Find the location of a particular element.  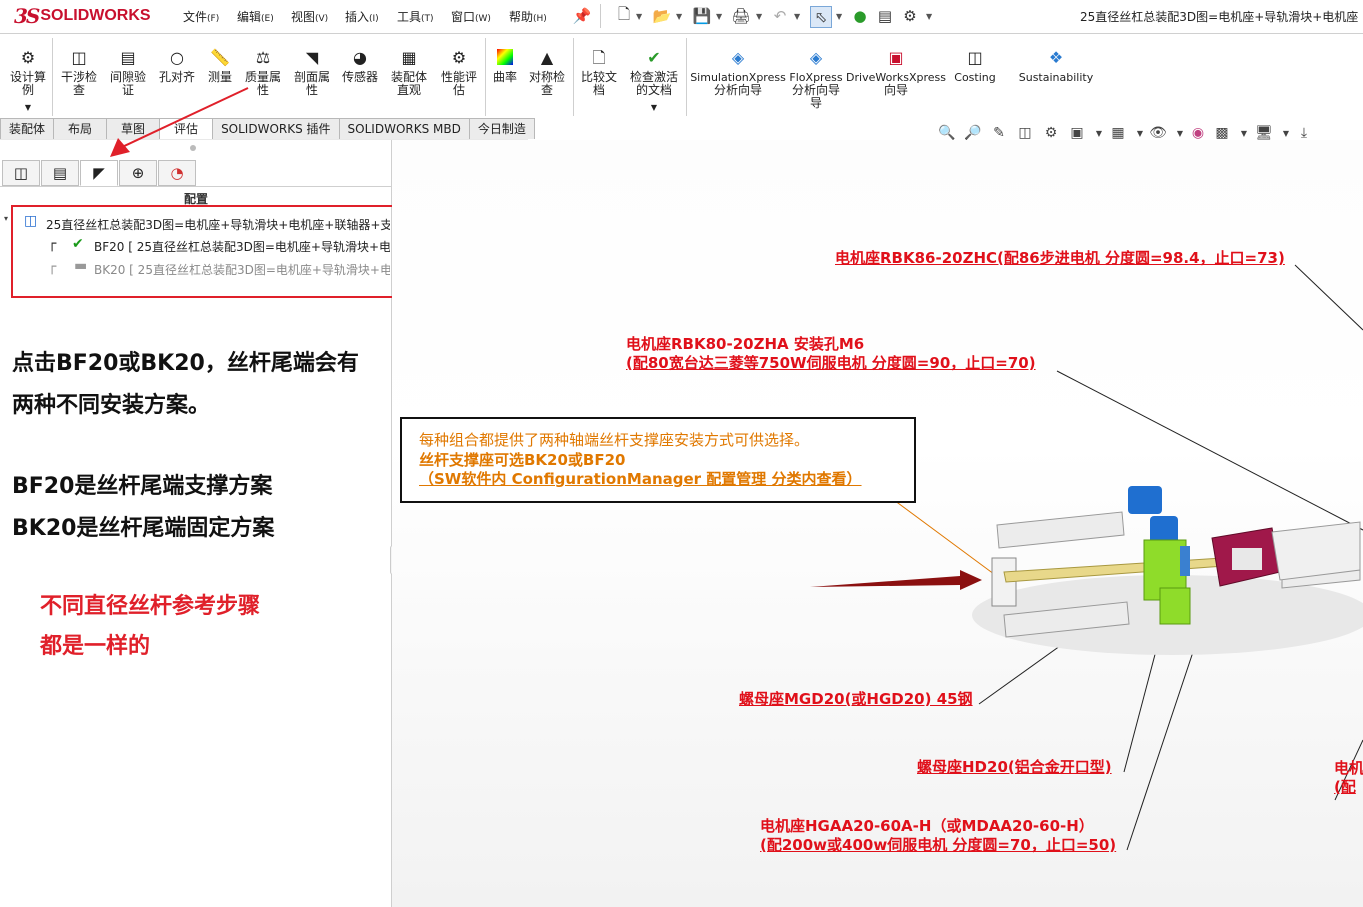

assembly-visualization-button: ▦ 装配体 直观 is located at coordinates (409, 65).